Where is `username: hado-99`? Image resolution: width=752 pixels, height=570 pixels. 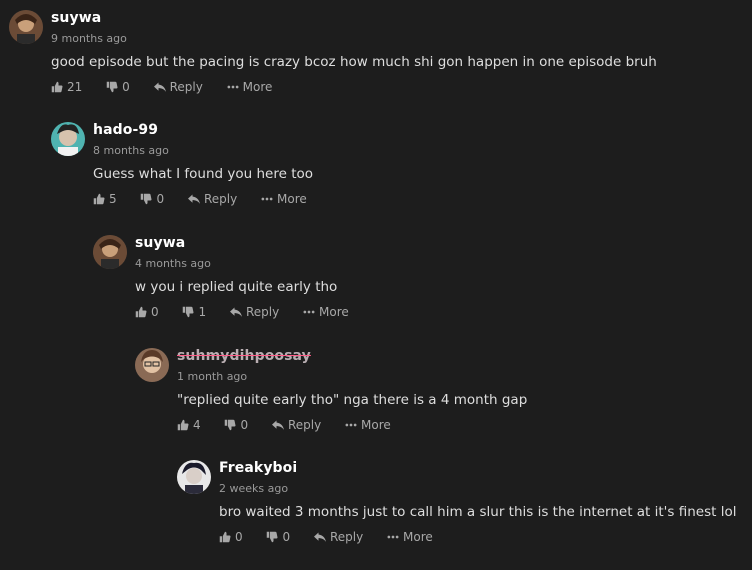 username: hado-99 is located at coordinates (125, 130).